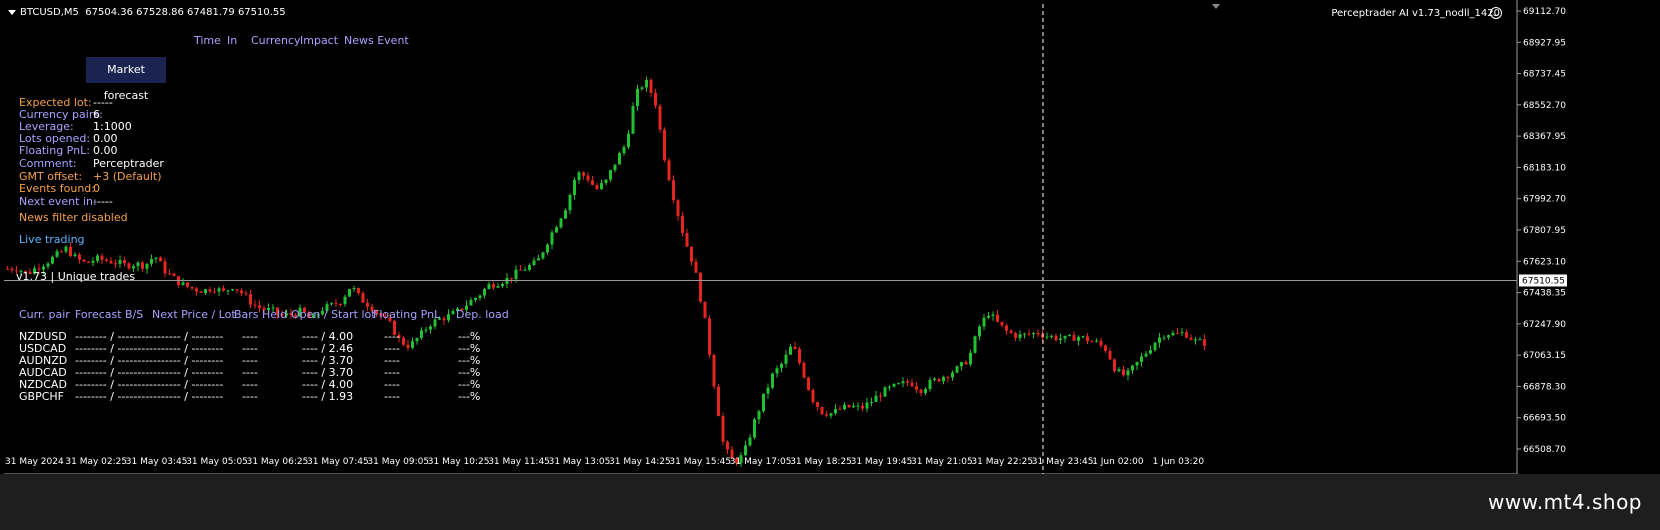  What do you see at coordinates (392, 396) in the screenshot?
I see `table-cell: ----` at bounding box center [392, 396].